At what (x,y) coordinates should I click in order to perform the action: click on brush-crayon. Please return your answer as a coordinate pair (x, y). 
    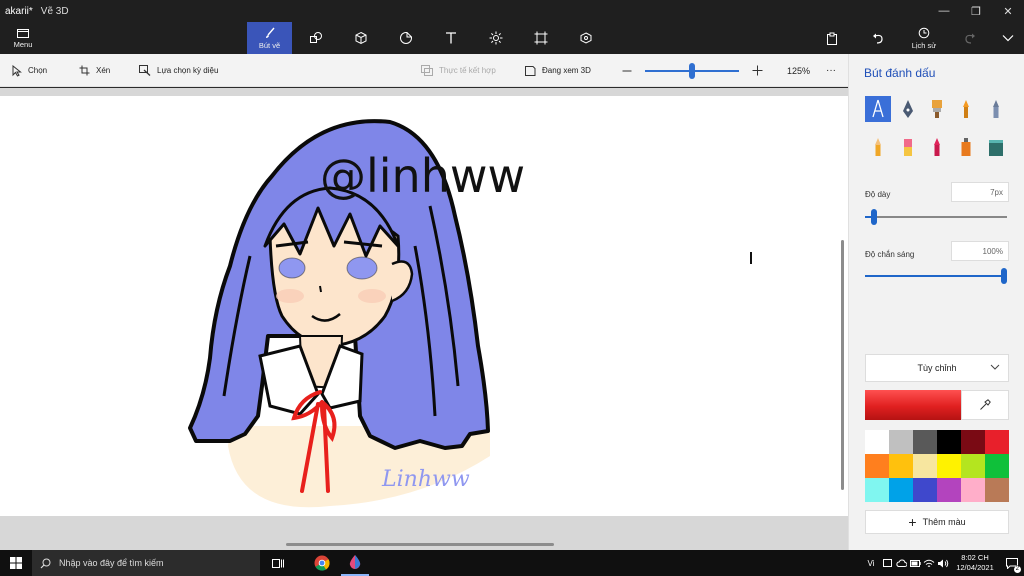
    Looking at the image, I should click on (937, 147).